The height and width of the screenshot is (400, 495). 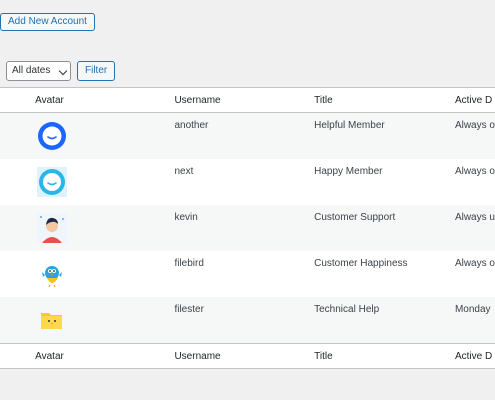 I want to click on username-cell: next, so click(x=244, y=168).